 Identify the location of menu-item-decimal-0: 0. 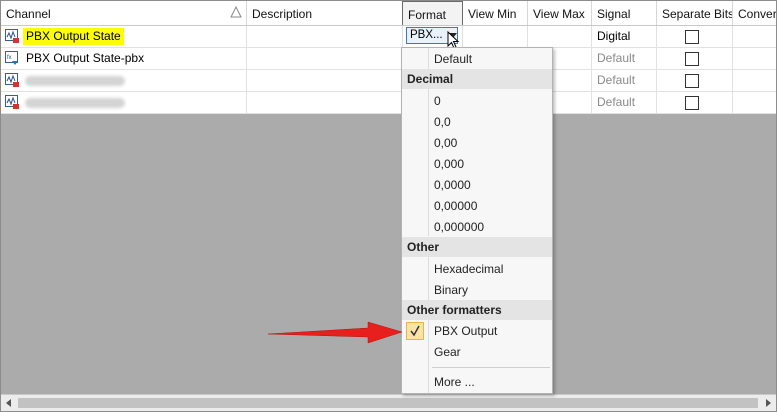
(477, 101).